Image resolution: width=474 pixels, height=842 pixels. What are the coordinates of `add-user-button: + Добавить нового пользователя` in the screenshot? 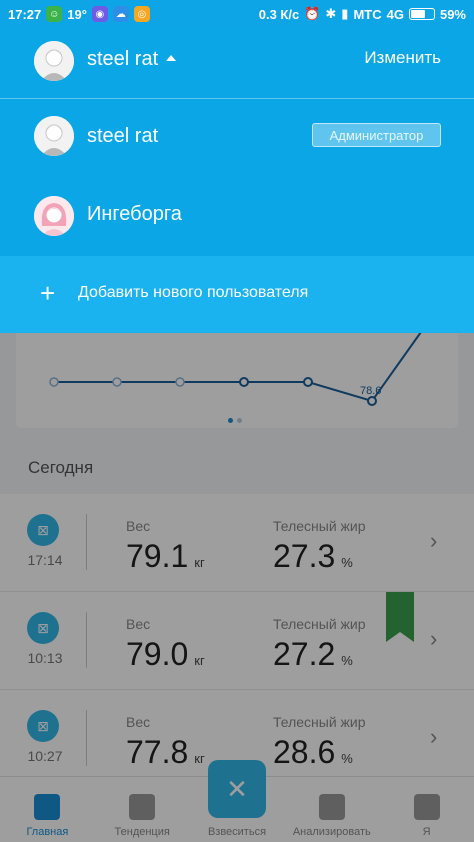 It's located at (237, 294).